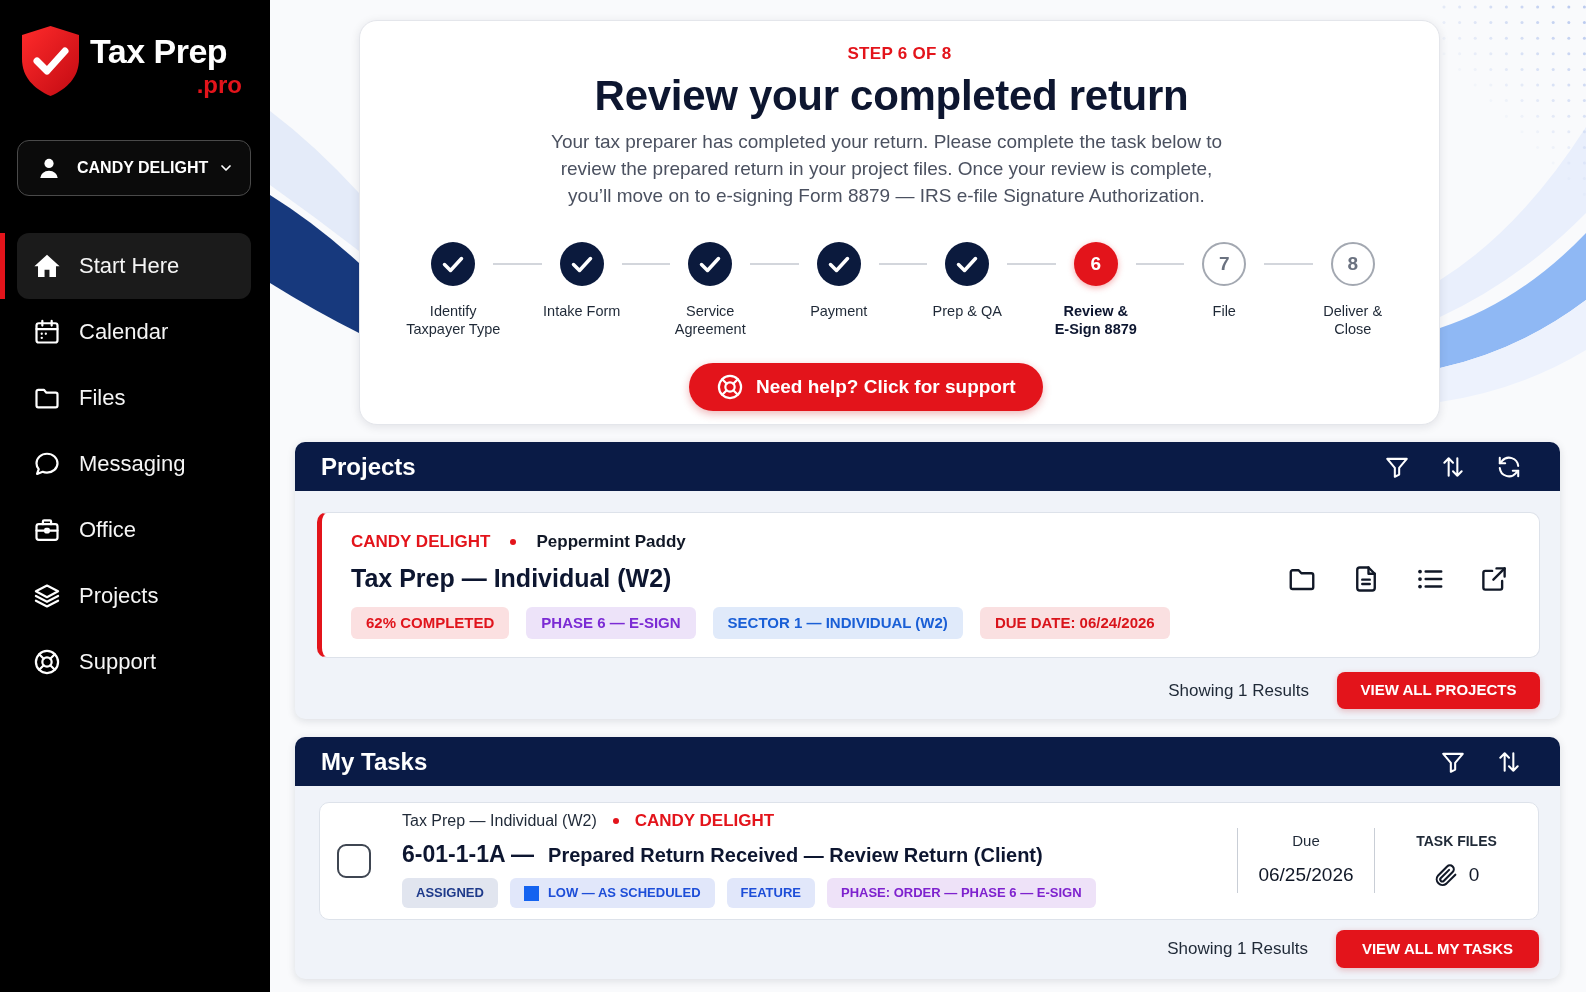 This screenshot has width=1586, height=992. Describe the element at coordinates (1352, 264) in the screenshot. I see `step-indicator: 8` at that location.